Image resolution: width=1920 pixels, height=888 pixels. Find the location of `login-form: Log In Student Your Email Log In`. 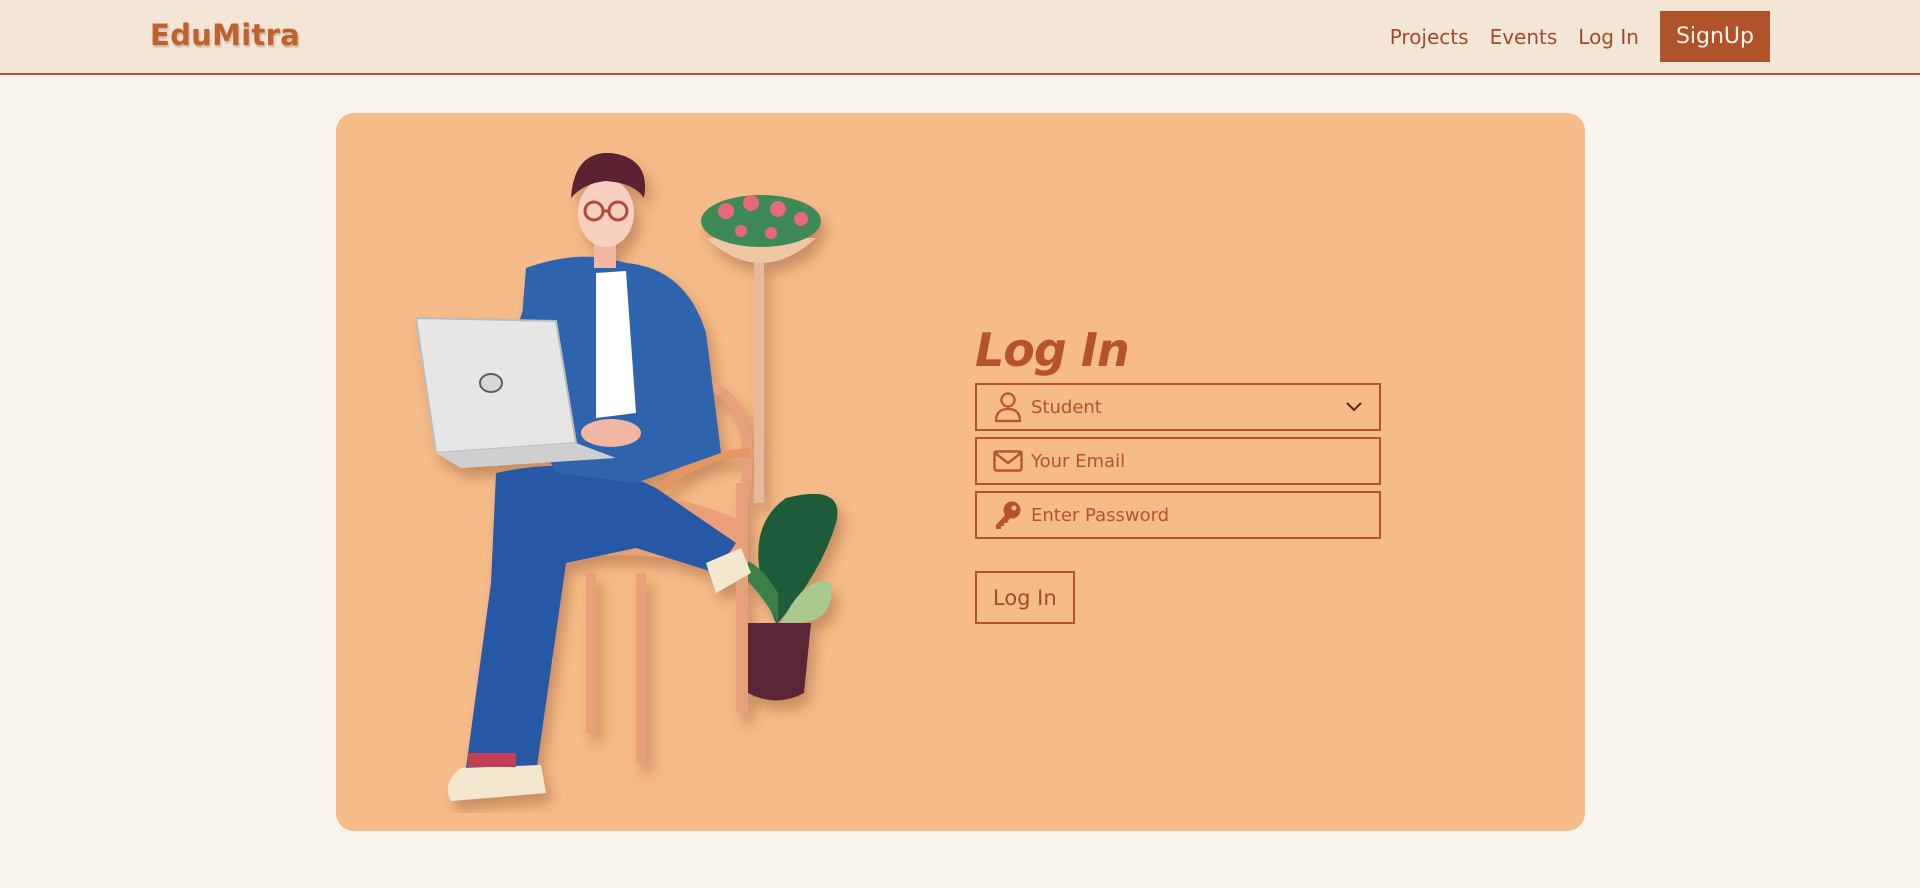

login-form: Log In Student Your Email Log In is located at coordinates (1178, 473).